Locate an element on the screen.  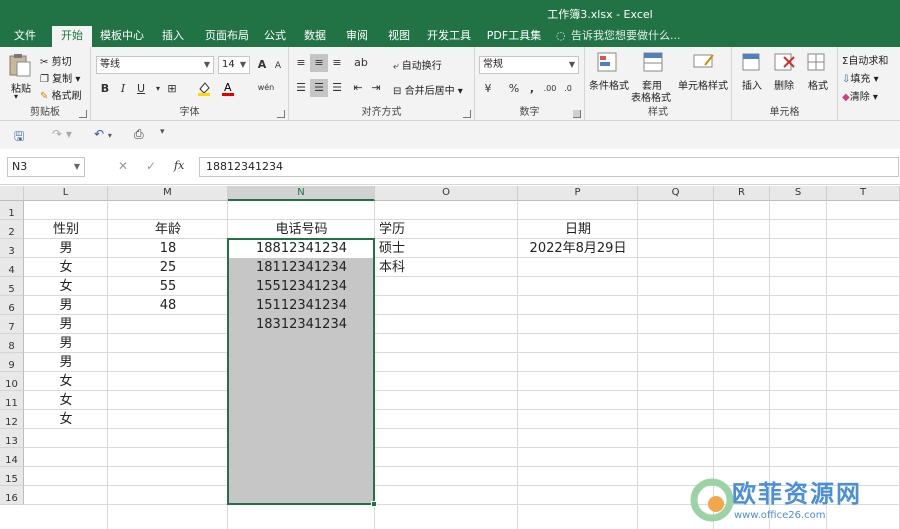
tab-view: 视图 is located at coordinates (399, 36).